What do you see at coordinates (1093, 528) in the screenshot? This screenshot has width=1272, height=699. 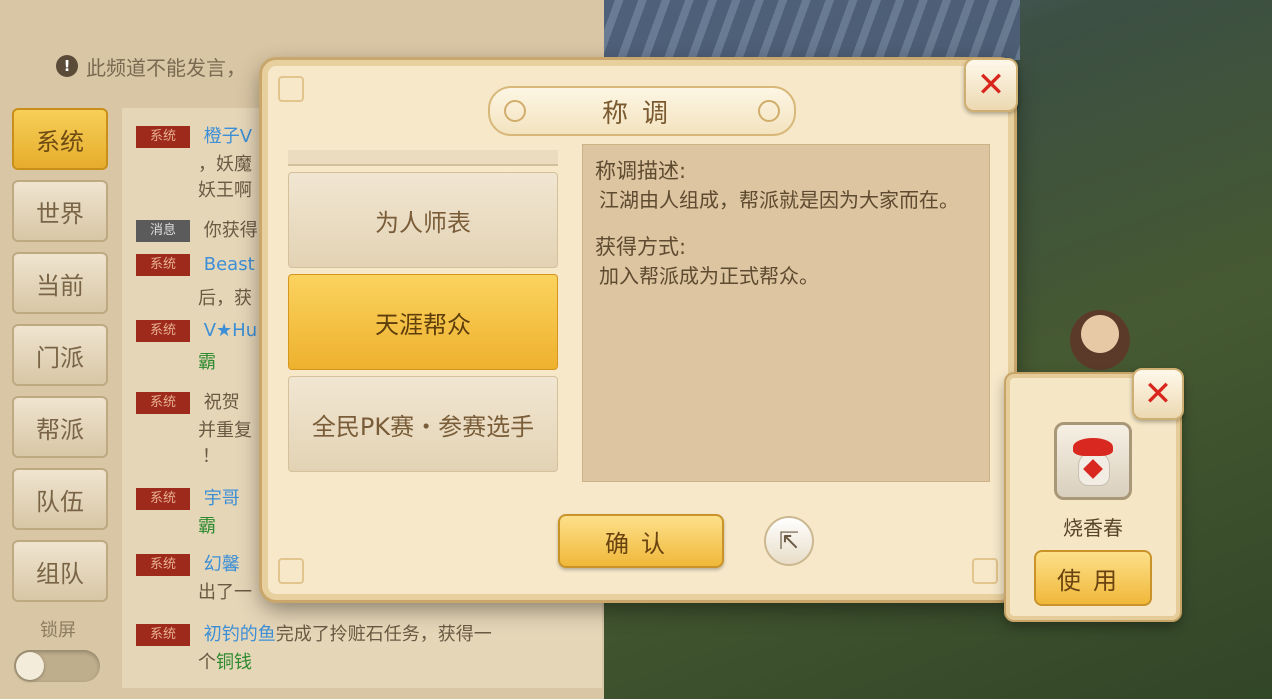 I see `item-name: 烧香春` at bounding box center [1093, 528].